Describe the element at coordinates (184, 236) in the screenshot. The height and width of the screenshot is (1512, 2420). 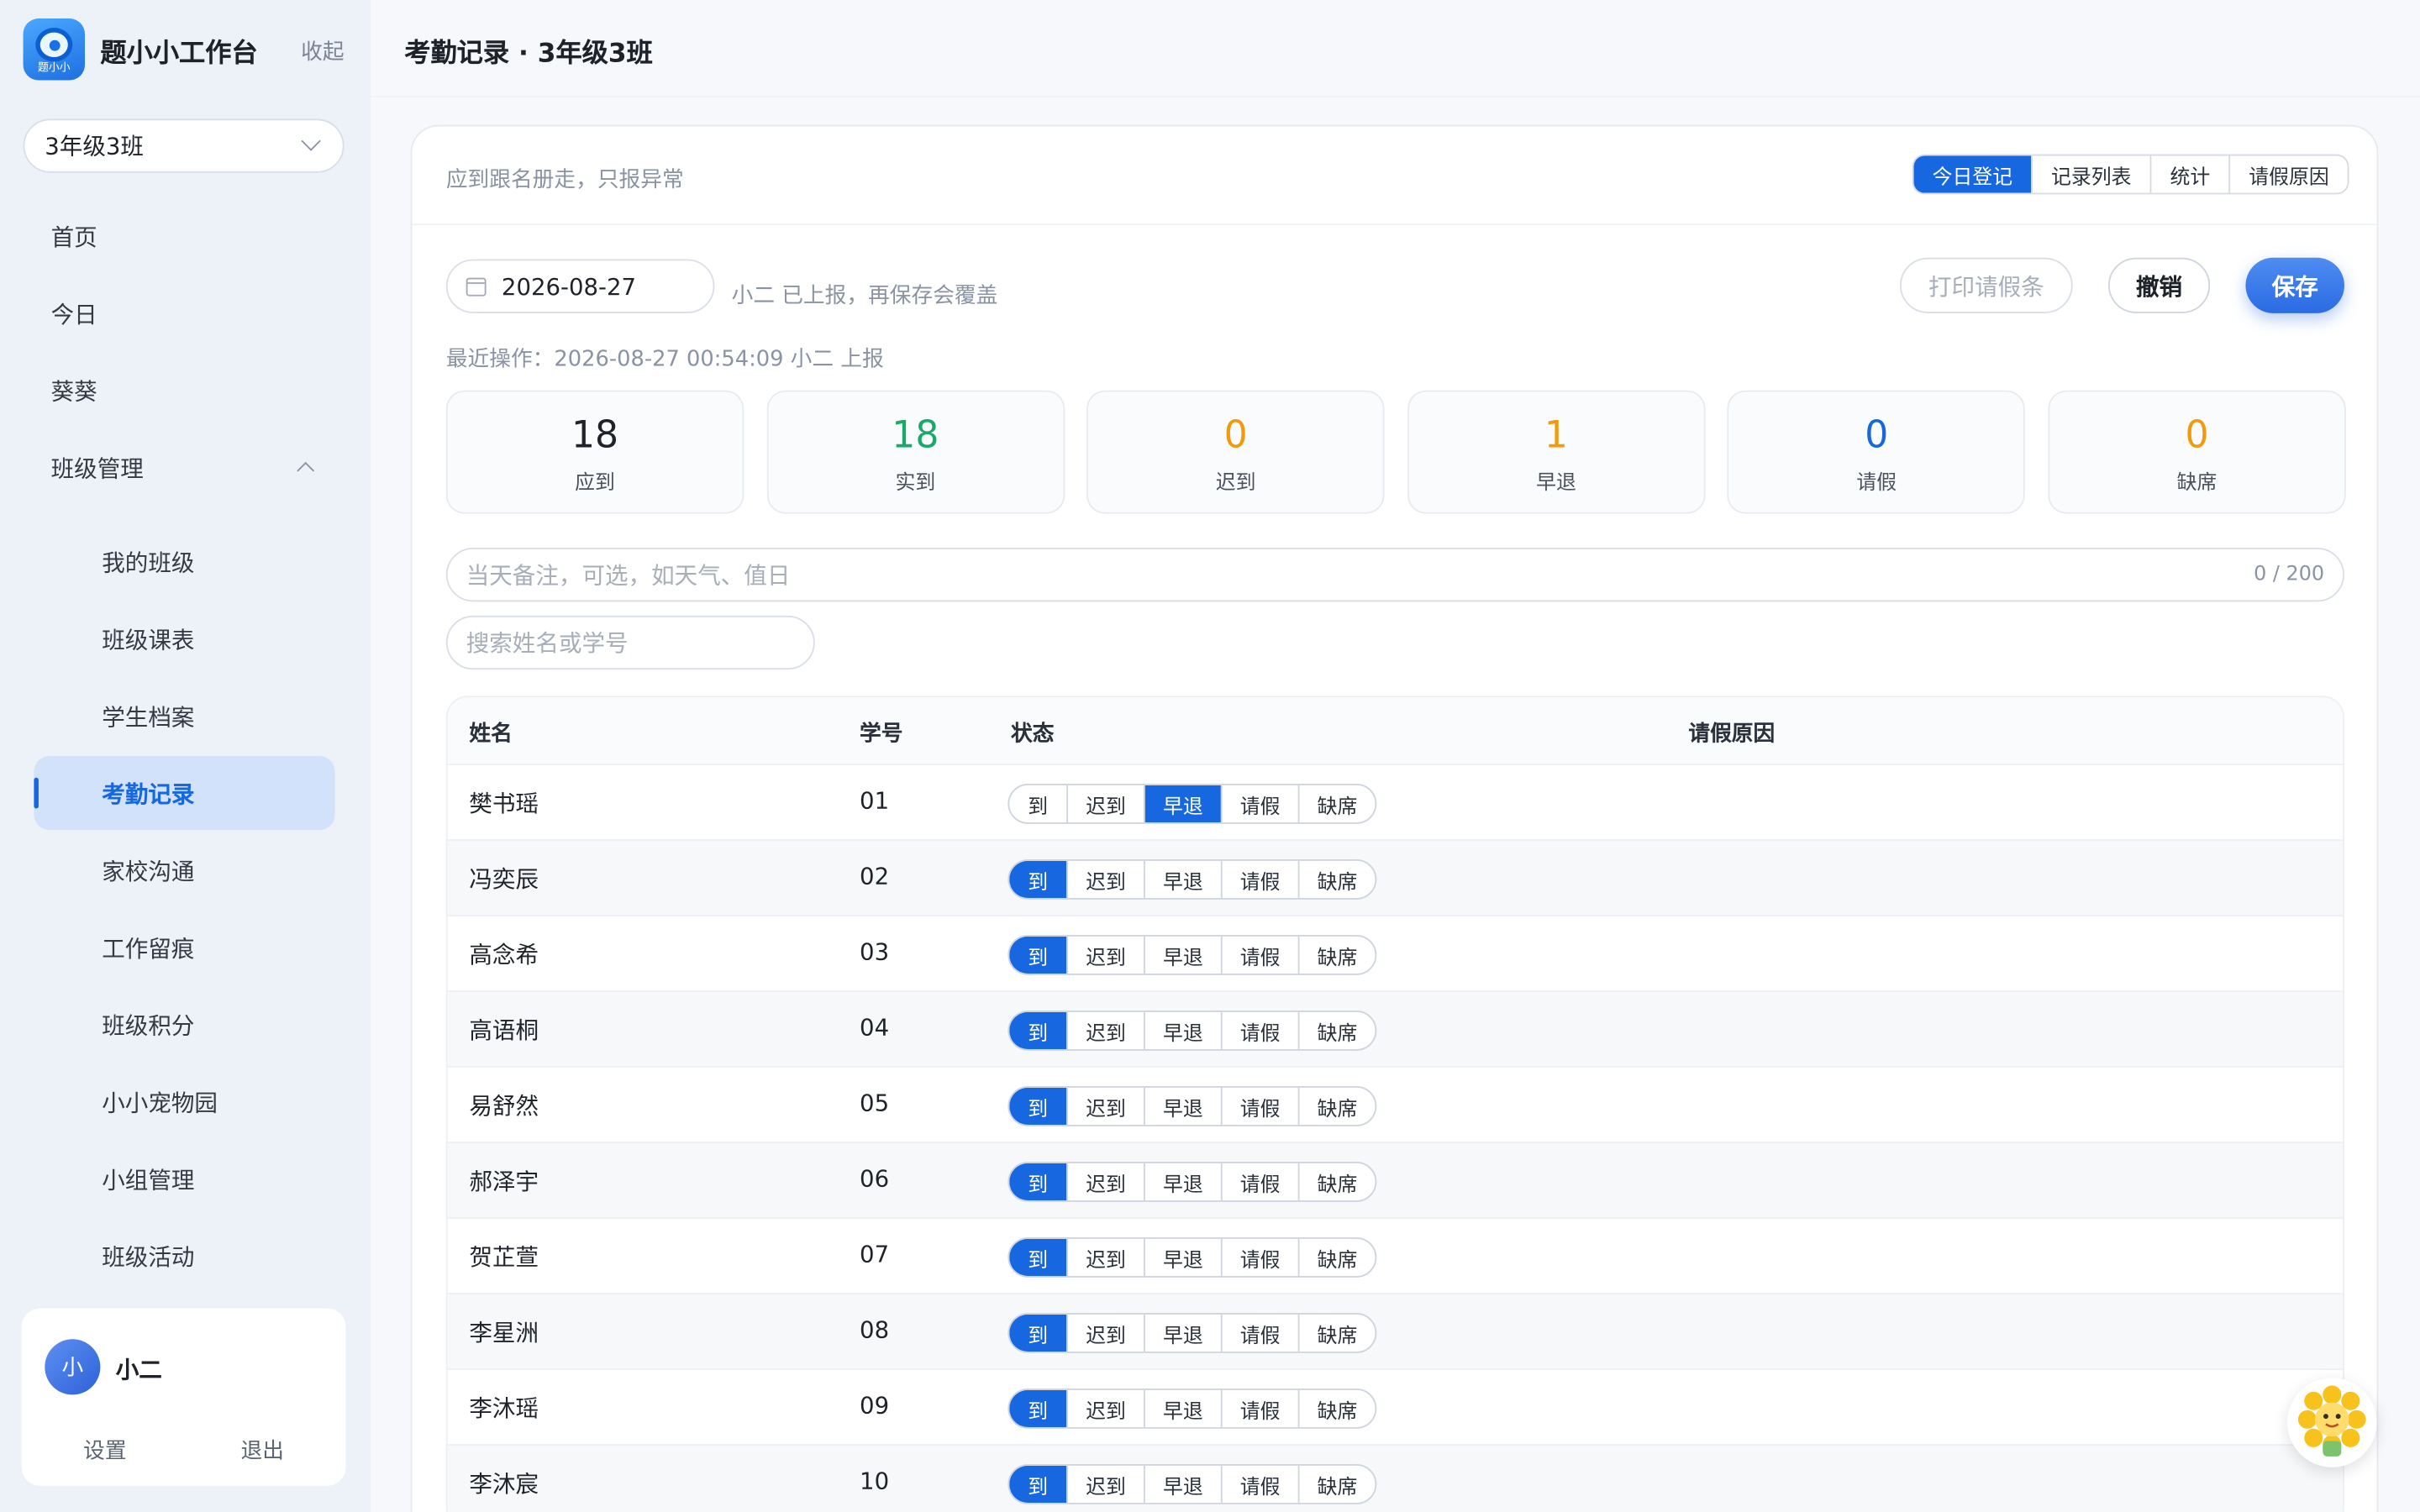
I see `nav-item-home: 首页` at that location.